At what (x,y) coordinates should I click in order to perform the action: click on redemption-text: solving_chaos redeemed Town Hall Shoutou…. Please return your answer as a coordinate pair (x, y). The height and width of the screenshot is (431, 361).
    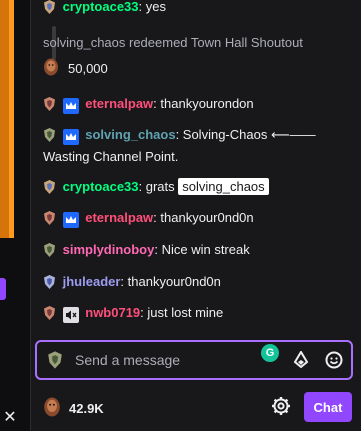
    Looking at the image, I should click on (173, 42).